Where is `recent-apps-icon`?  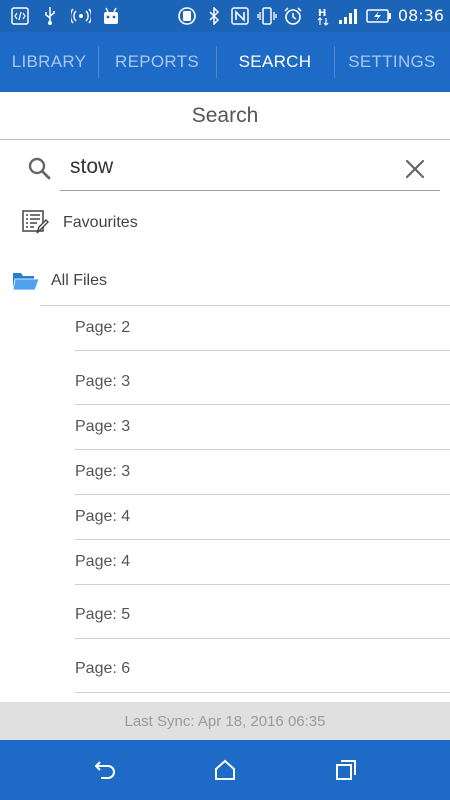
recent-apps-icon is located at coordinates (346, 770).